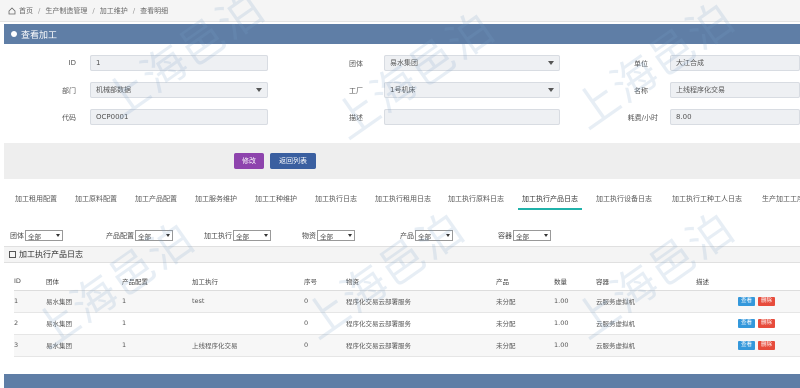  Describe the element at coordinates (336, 235) in the screenshot. I see `filter-material-select: 全部` at that location.